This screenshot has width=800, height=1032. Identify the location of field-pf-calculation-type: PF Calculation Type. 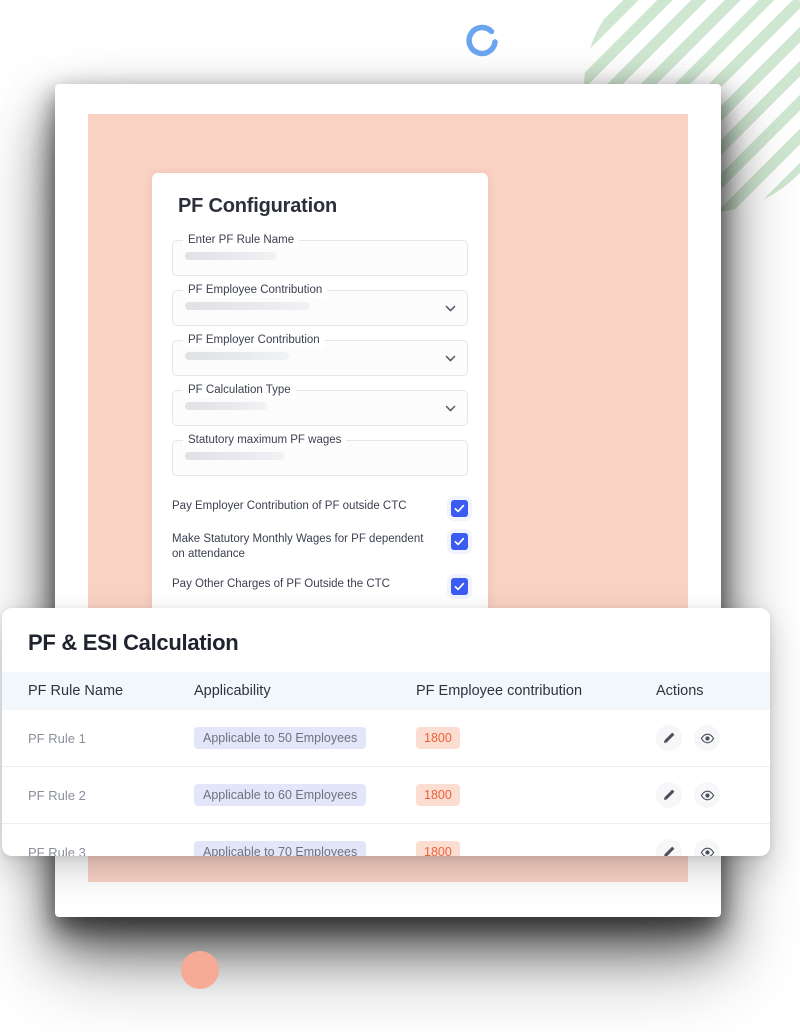
(320, 404).